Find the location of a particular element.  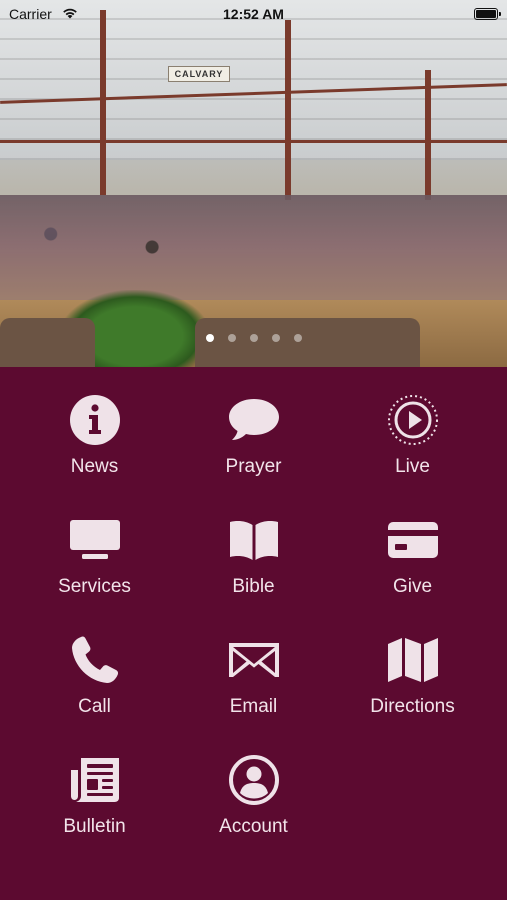

account-label: Account is located at coordinates (253, 826).